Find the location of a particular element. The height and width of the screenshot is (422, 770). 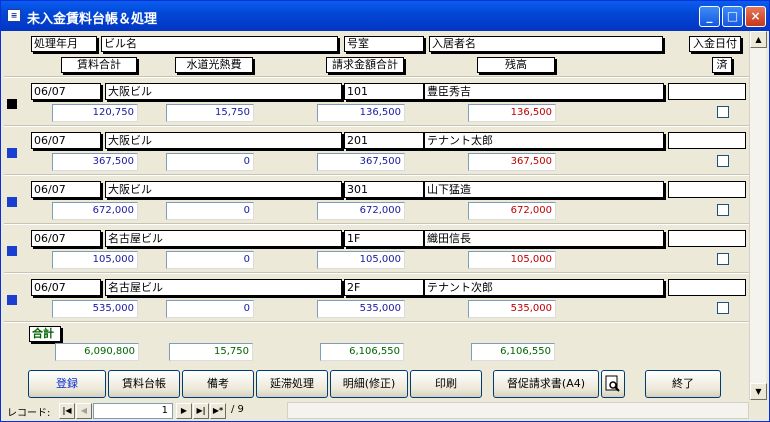

totals-label: 合計 is located at coordinates (45, 334).